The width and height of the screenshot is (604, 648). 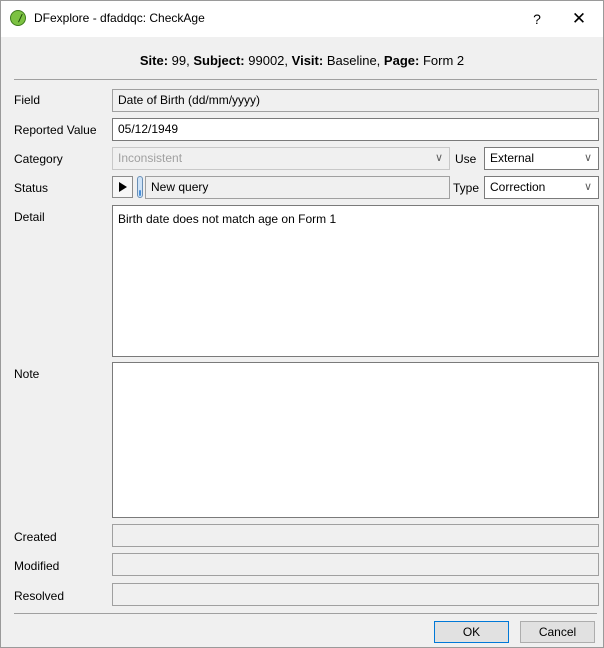 I want to click on modified-label: Modified, so click(x=37, y=566).